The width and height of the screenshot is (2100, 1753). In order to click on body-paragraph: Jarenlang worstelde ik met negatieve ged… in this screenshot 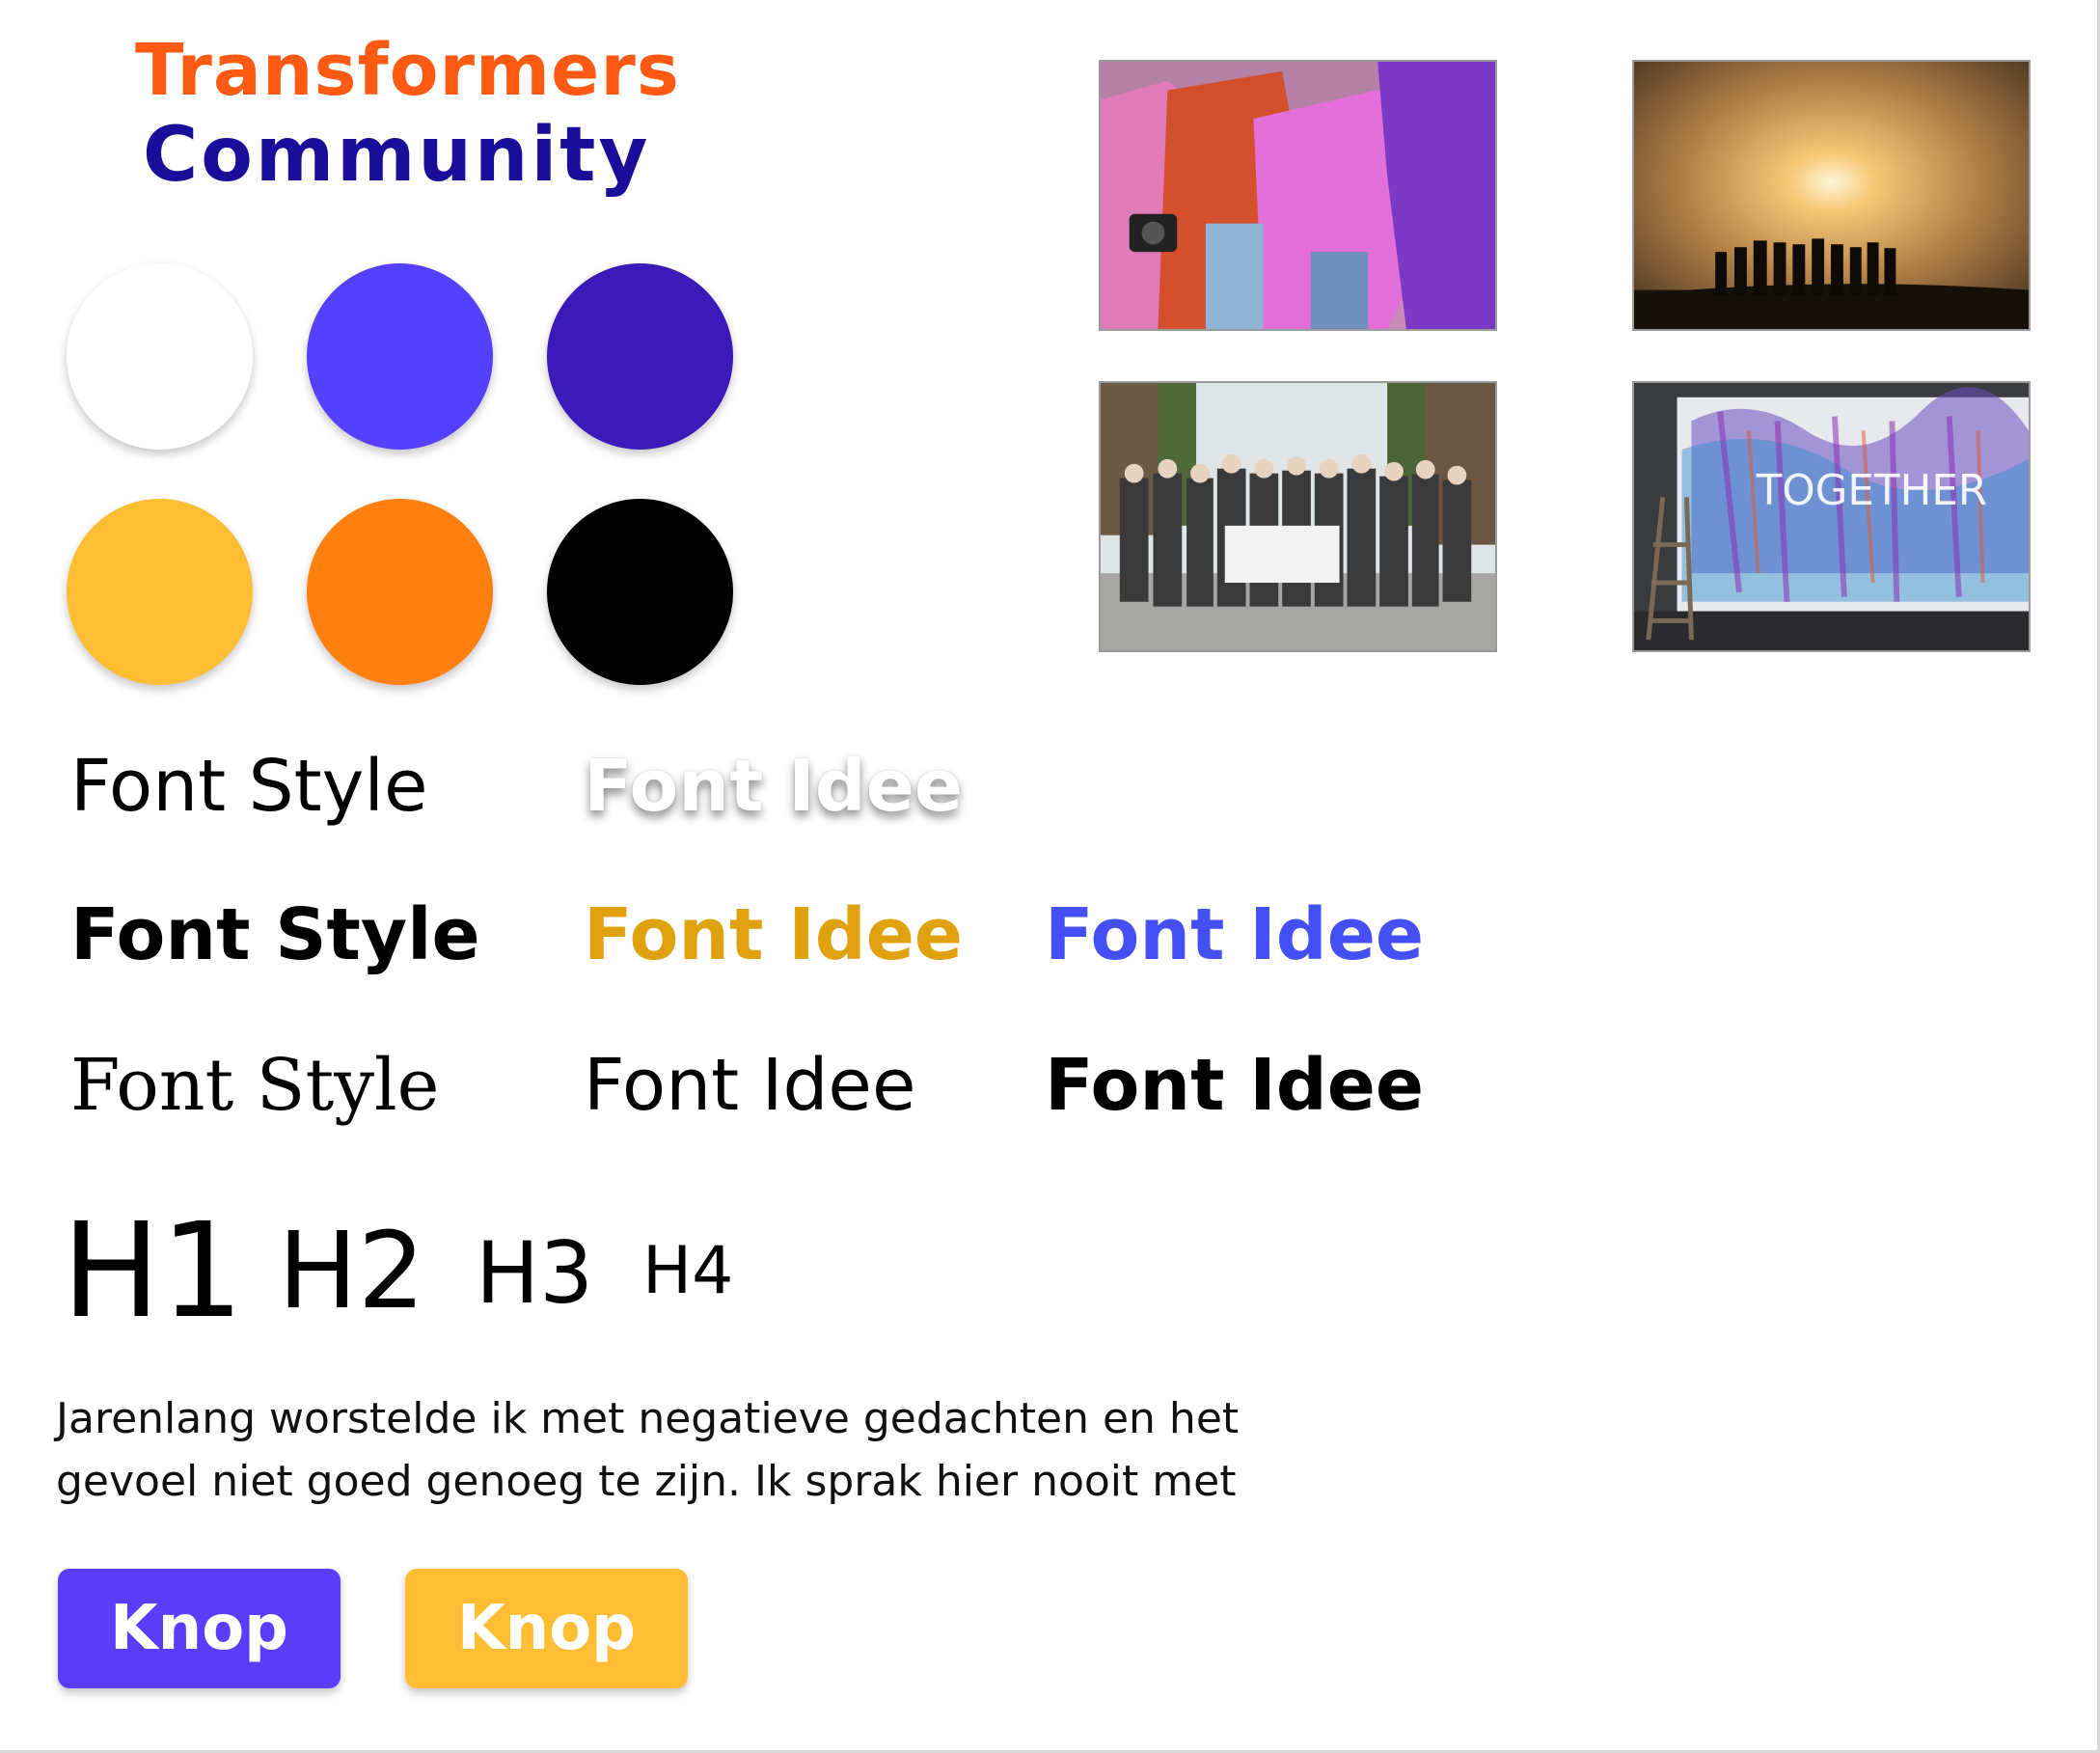, I will do `click(663, 1450)`.